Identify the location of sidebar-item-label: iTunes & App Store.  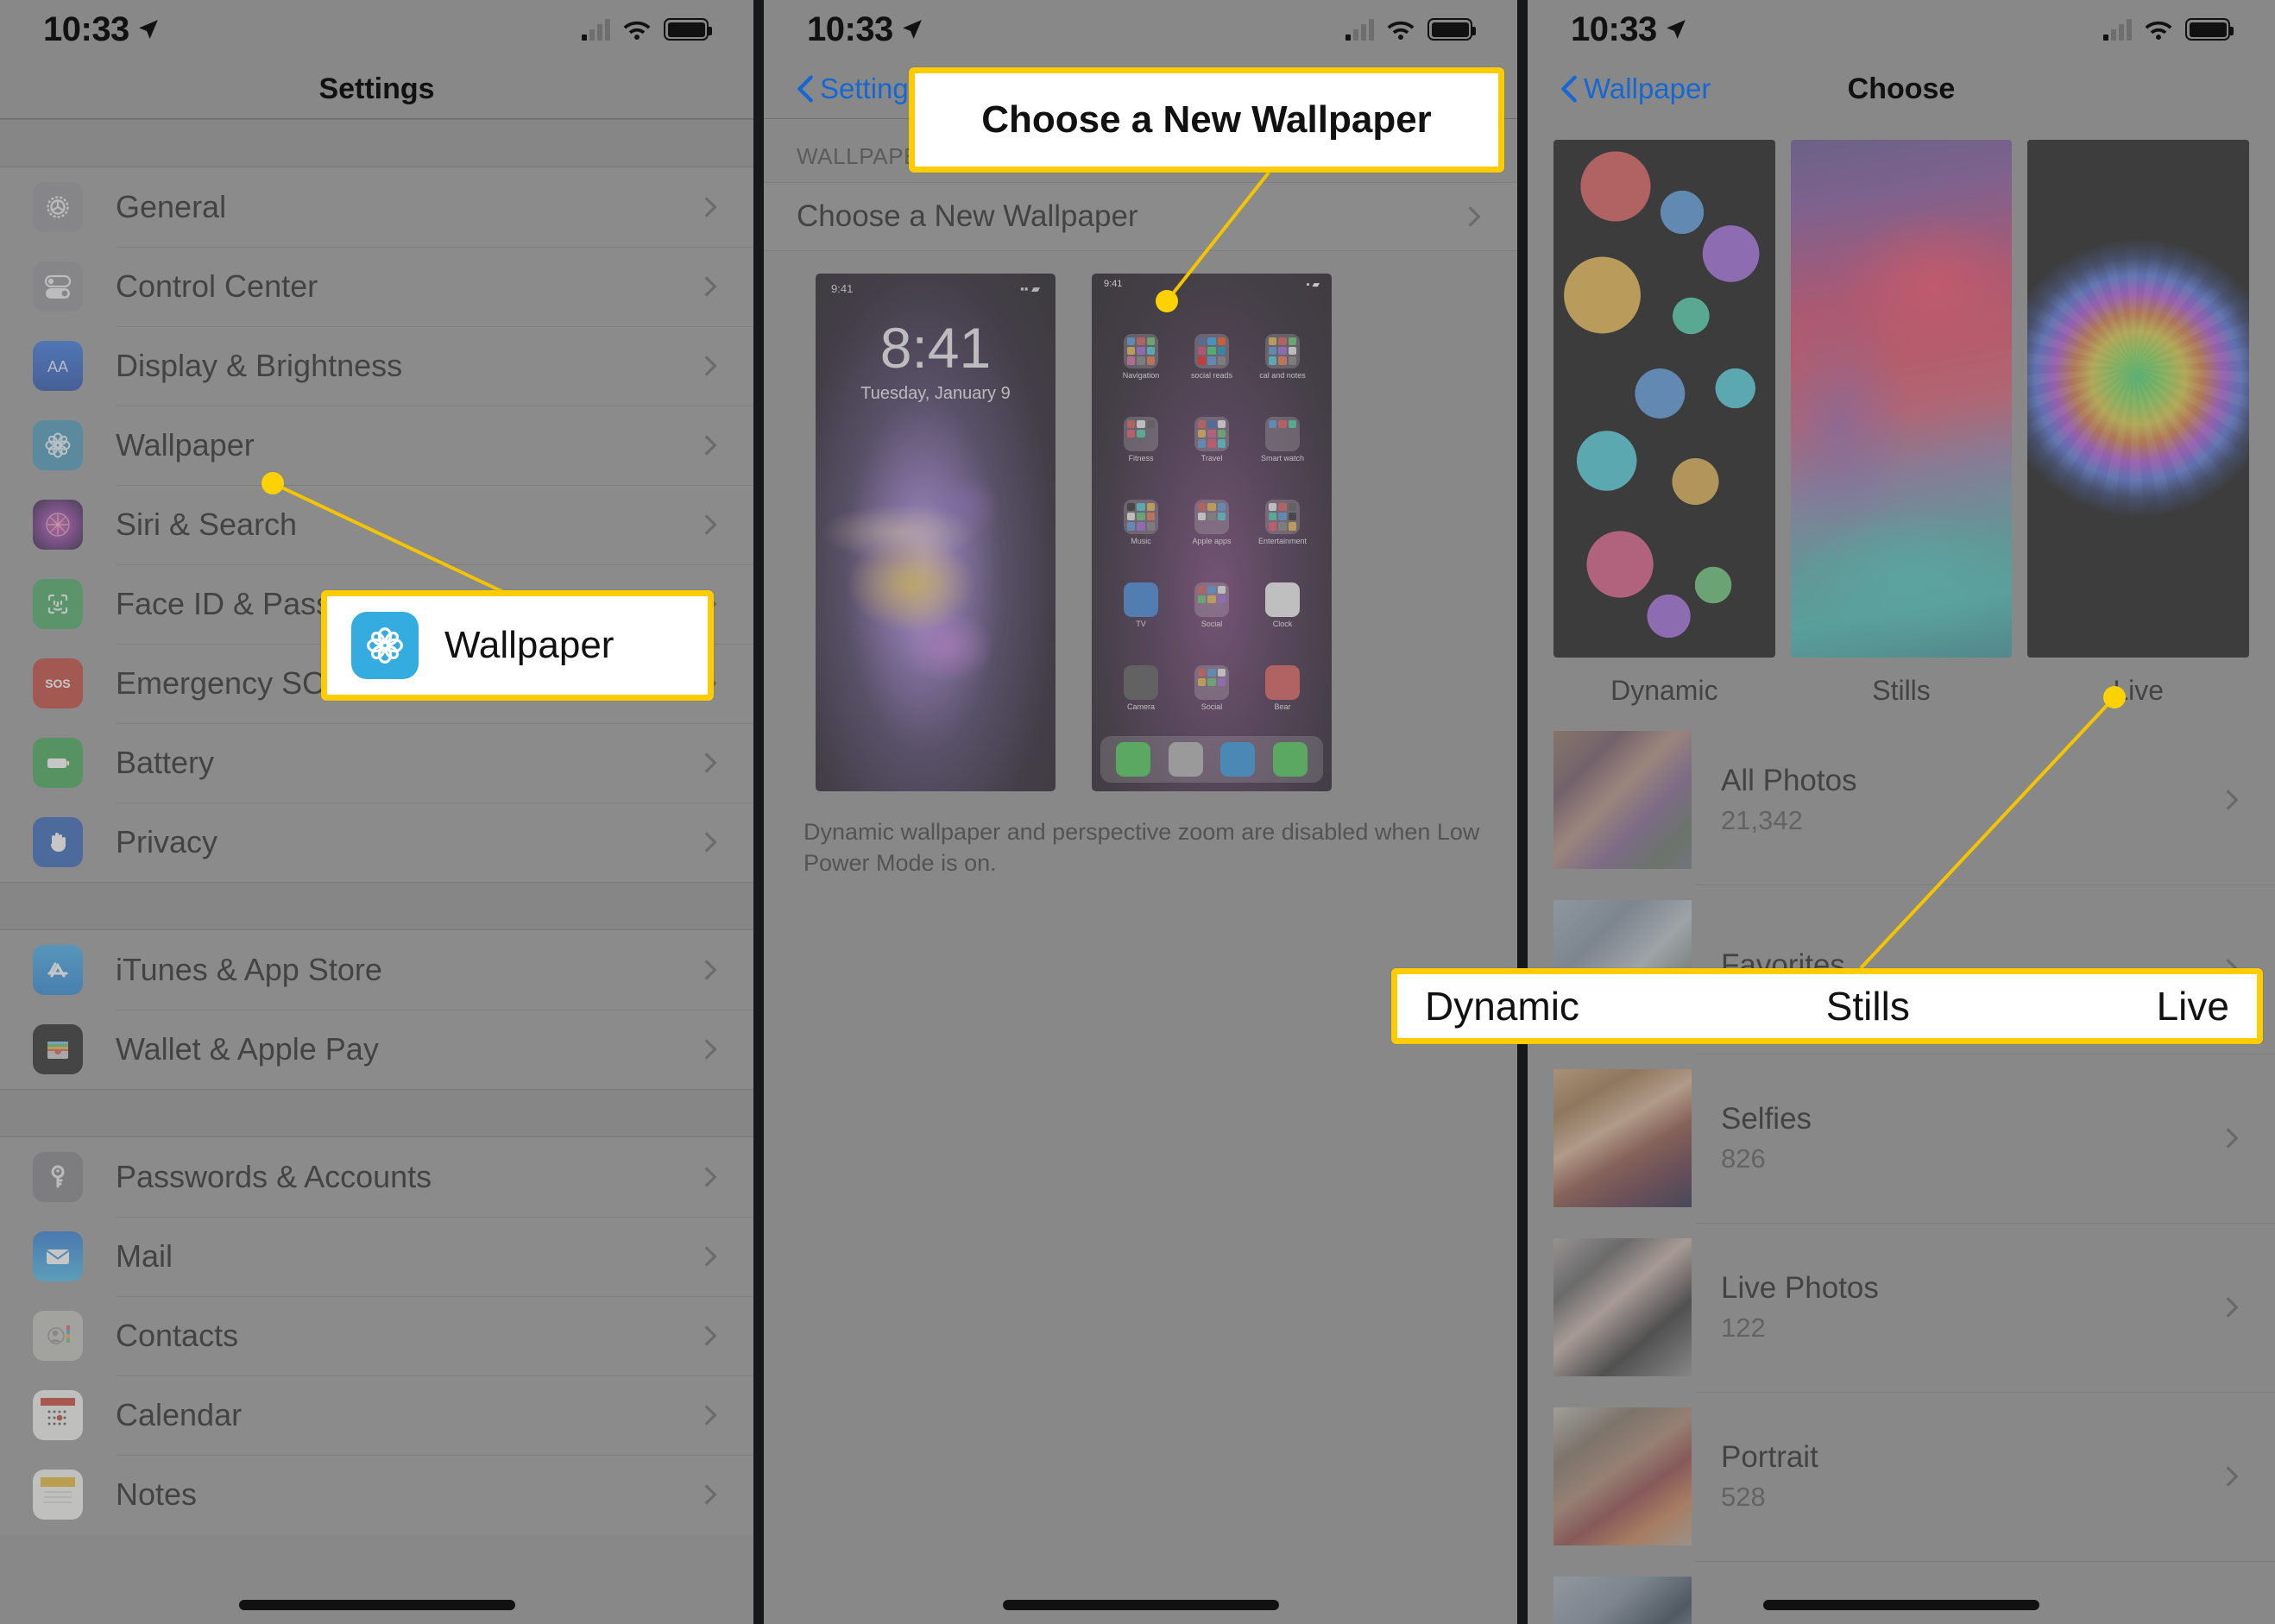
(249, 969).